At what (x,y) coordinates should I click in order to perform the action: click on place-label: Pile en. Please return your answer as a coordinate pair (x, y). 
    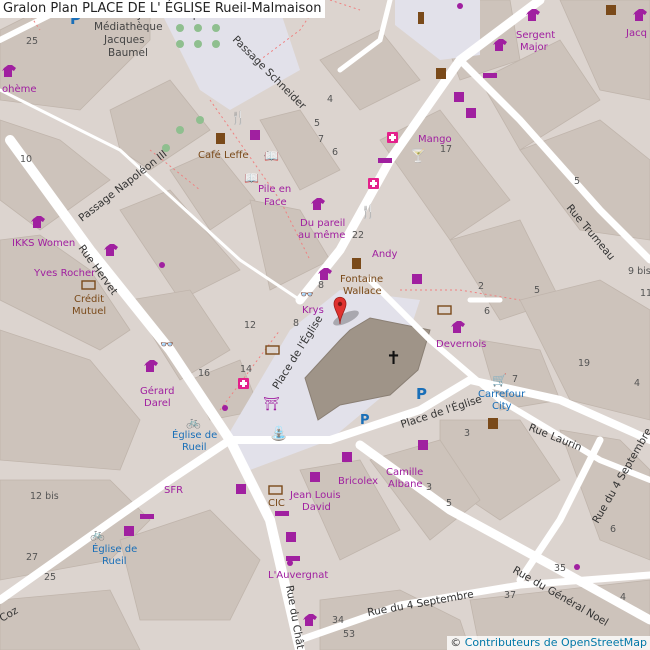
    Looking at the image, I should click on (274, 189).